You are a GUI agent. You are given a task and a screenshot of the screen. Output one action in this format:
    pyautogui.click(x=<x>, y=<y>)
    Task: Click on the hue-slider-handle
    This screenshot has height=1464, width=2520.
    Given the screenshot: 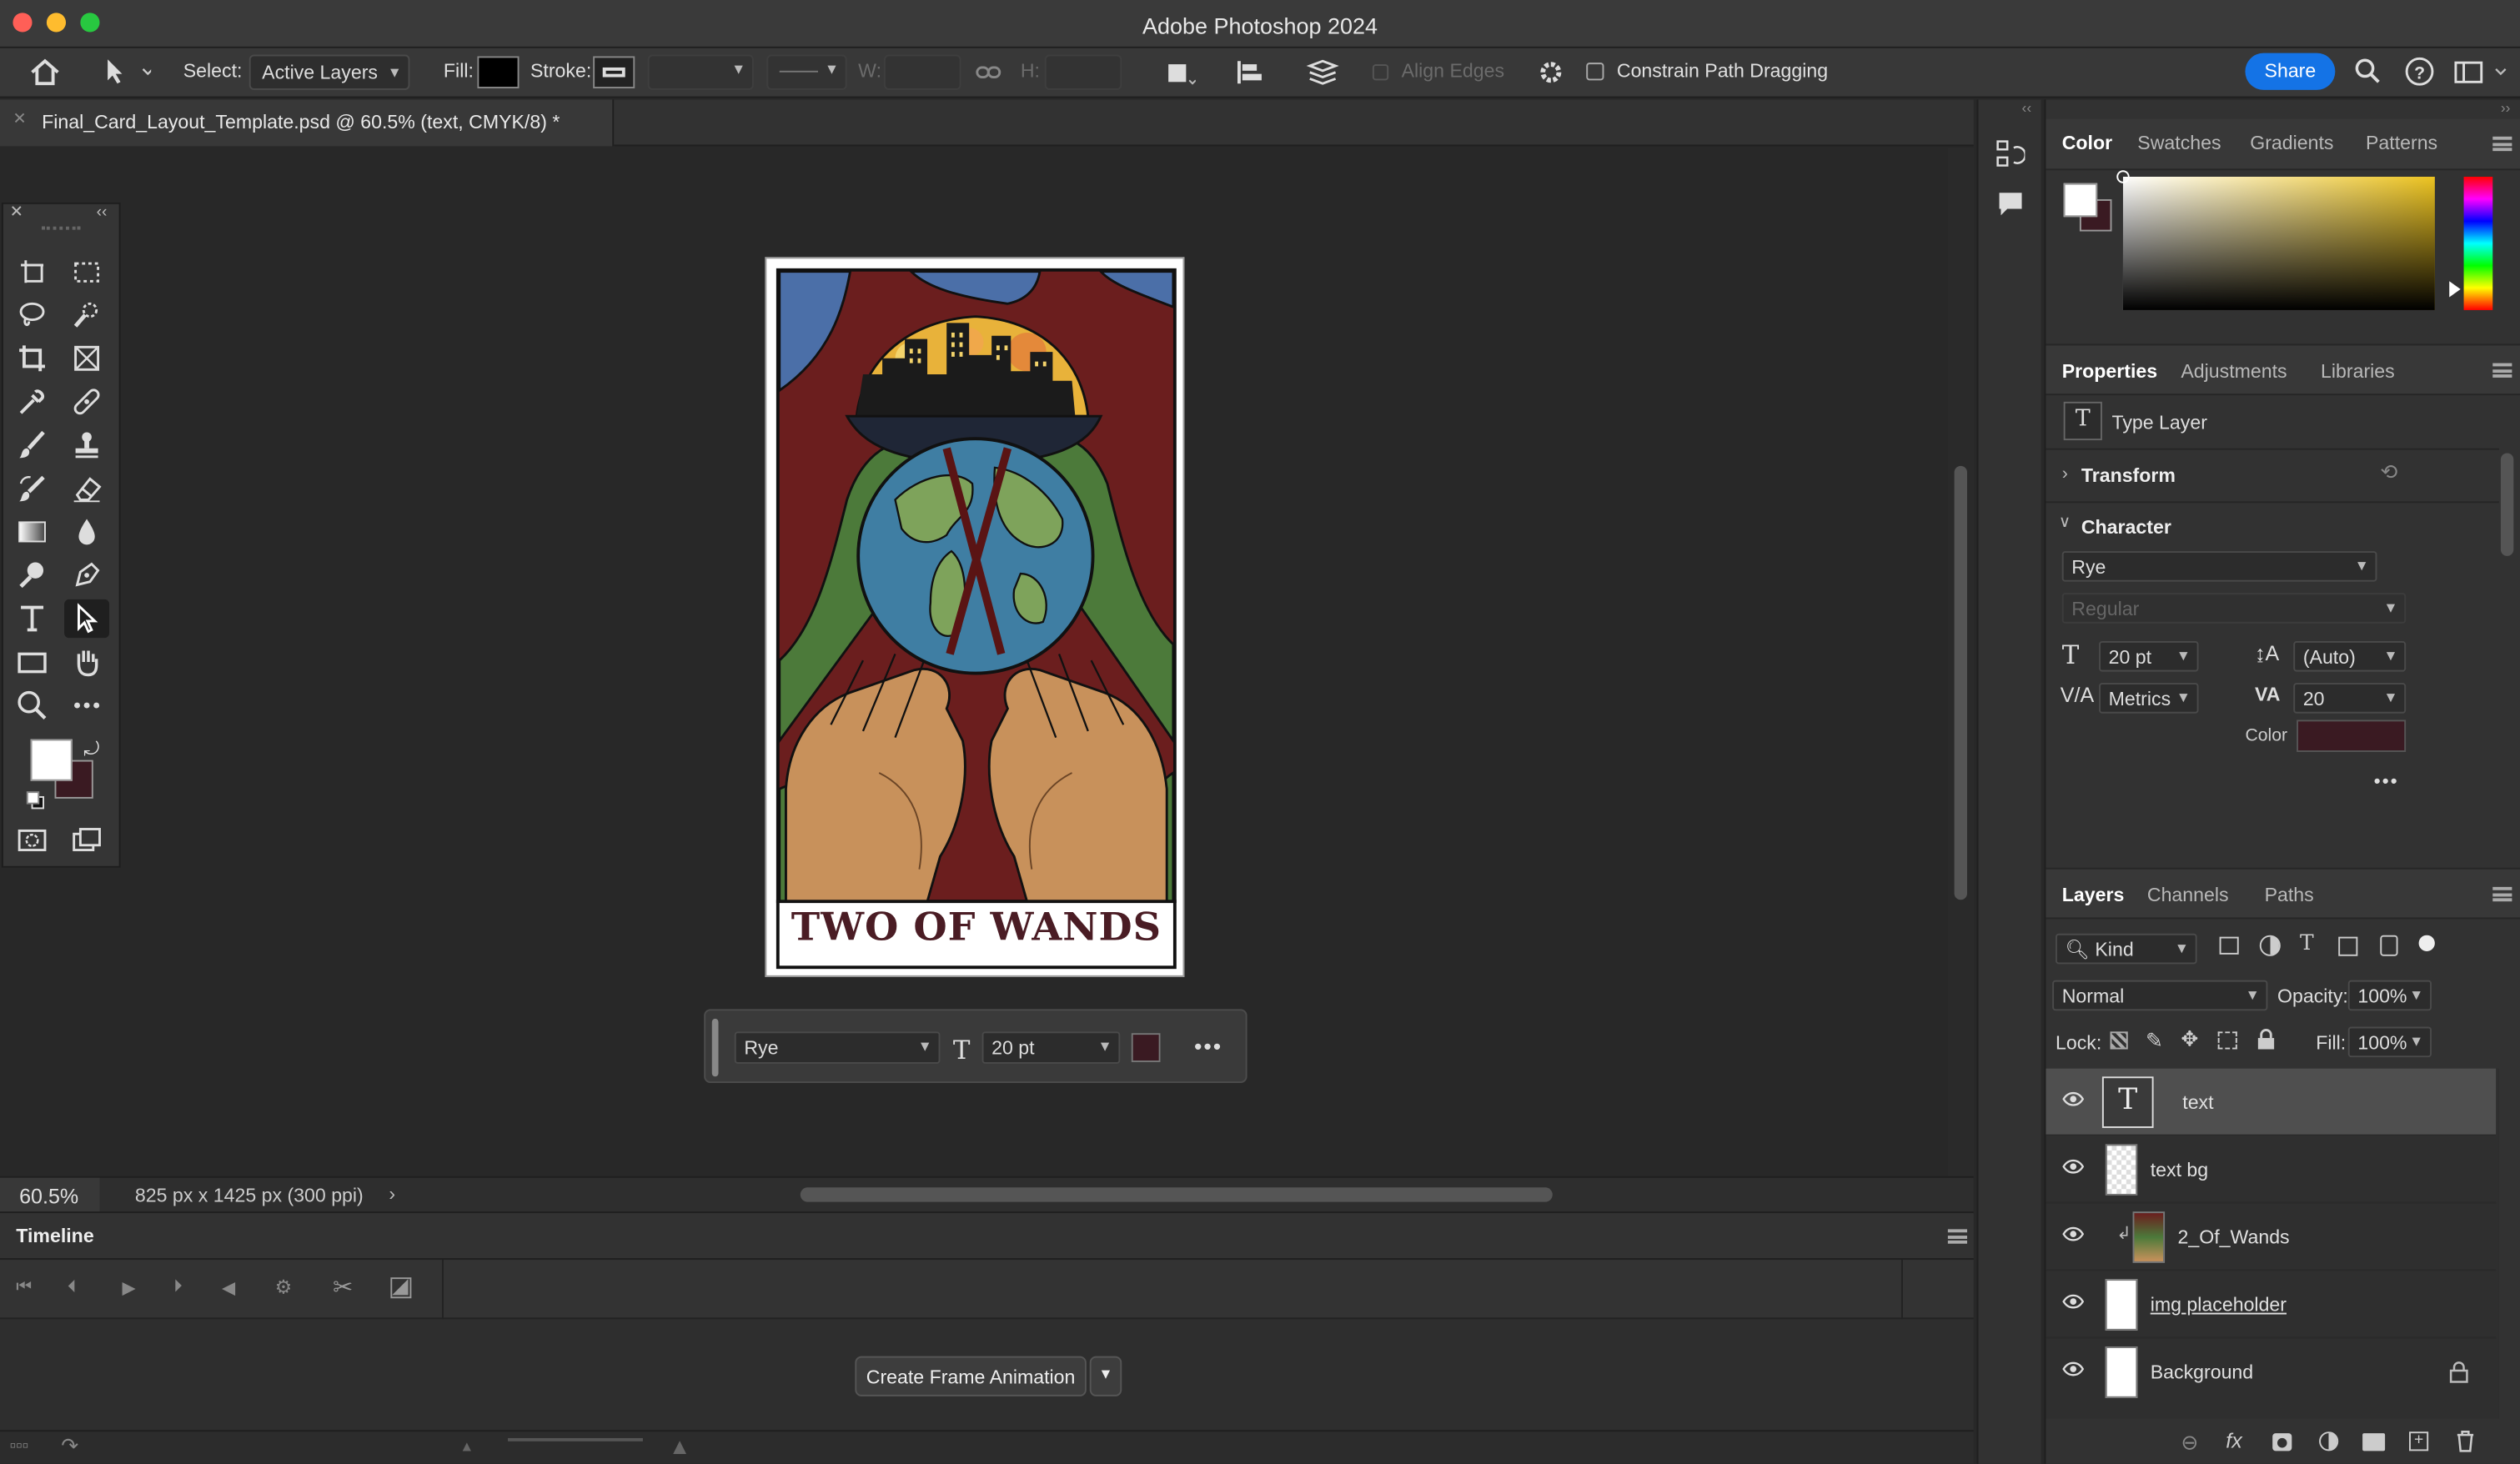 What is the action you would take?
    pyautogui.click(x=2455, y=290)
    